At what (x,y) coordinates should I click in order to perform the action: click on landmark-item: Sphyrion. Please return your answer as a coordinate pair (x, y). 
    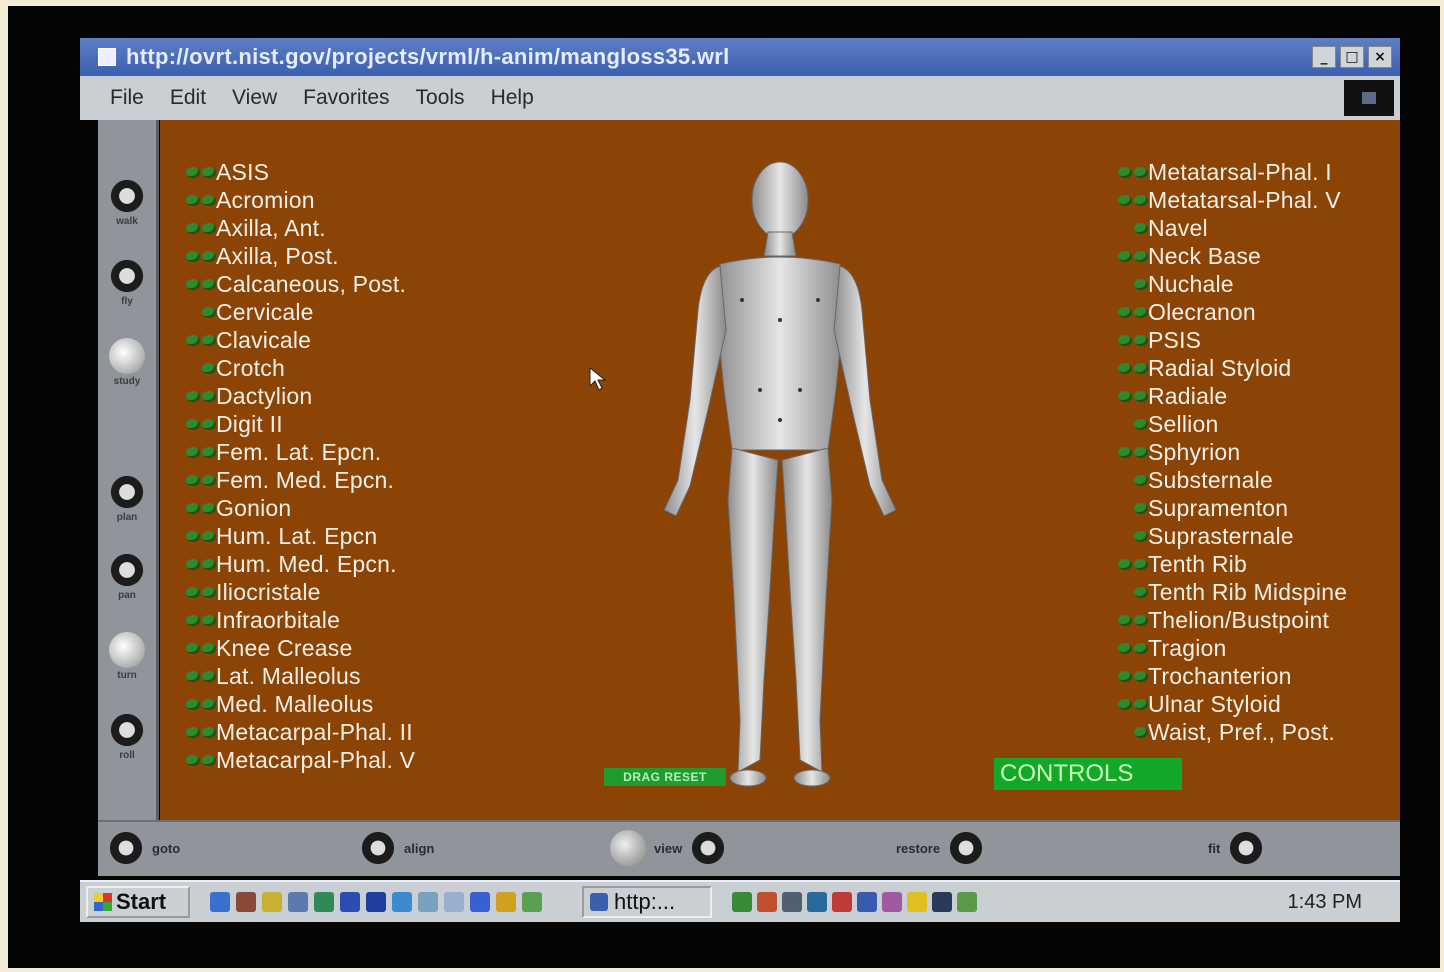
    Looking at the image, I should click on (1224, 452).